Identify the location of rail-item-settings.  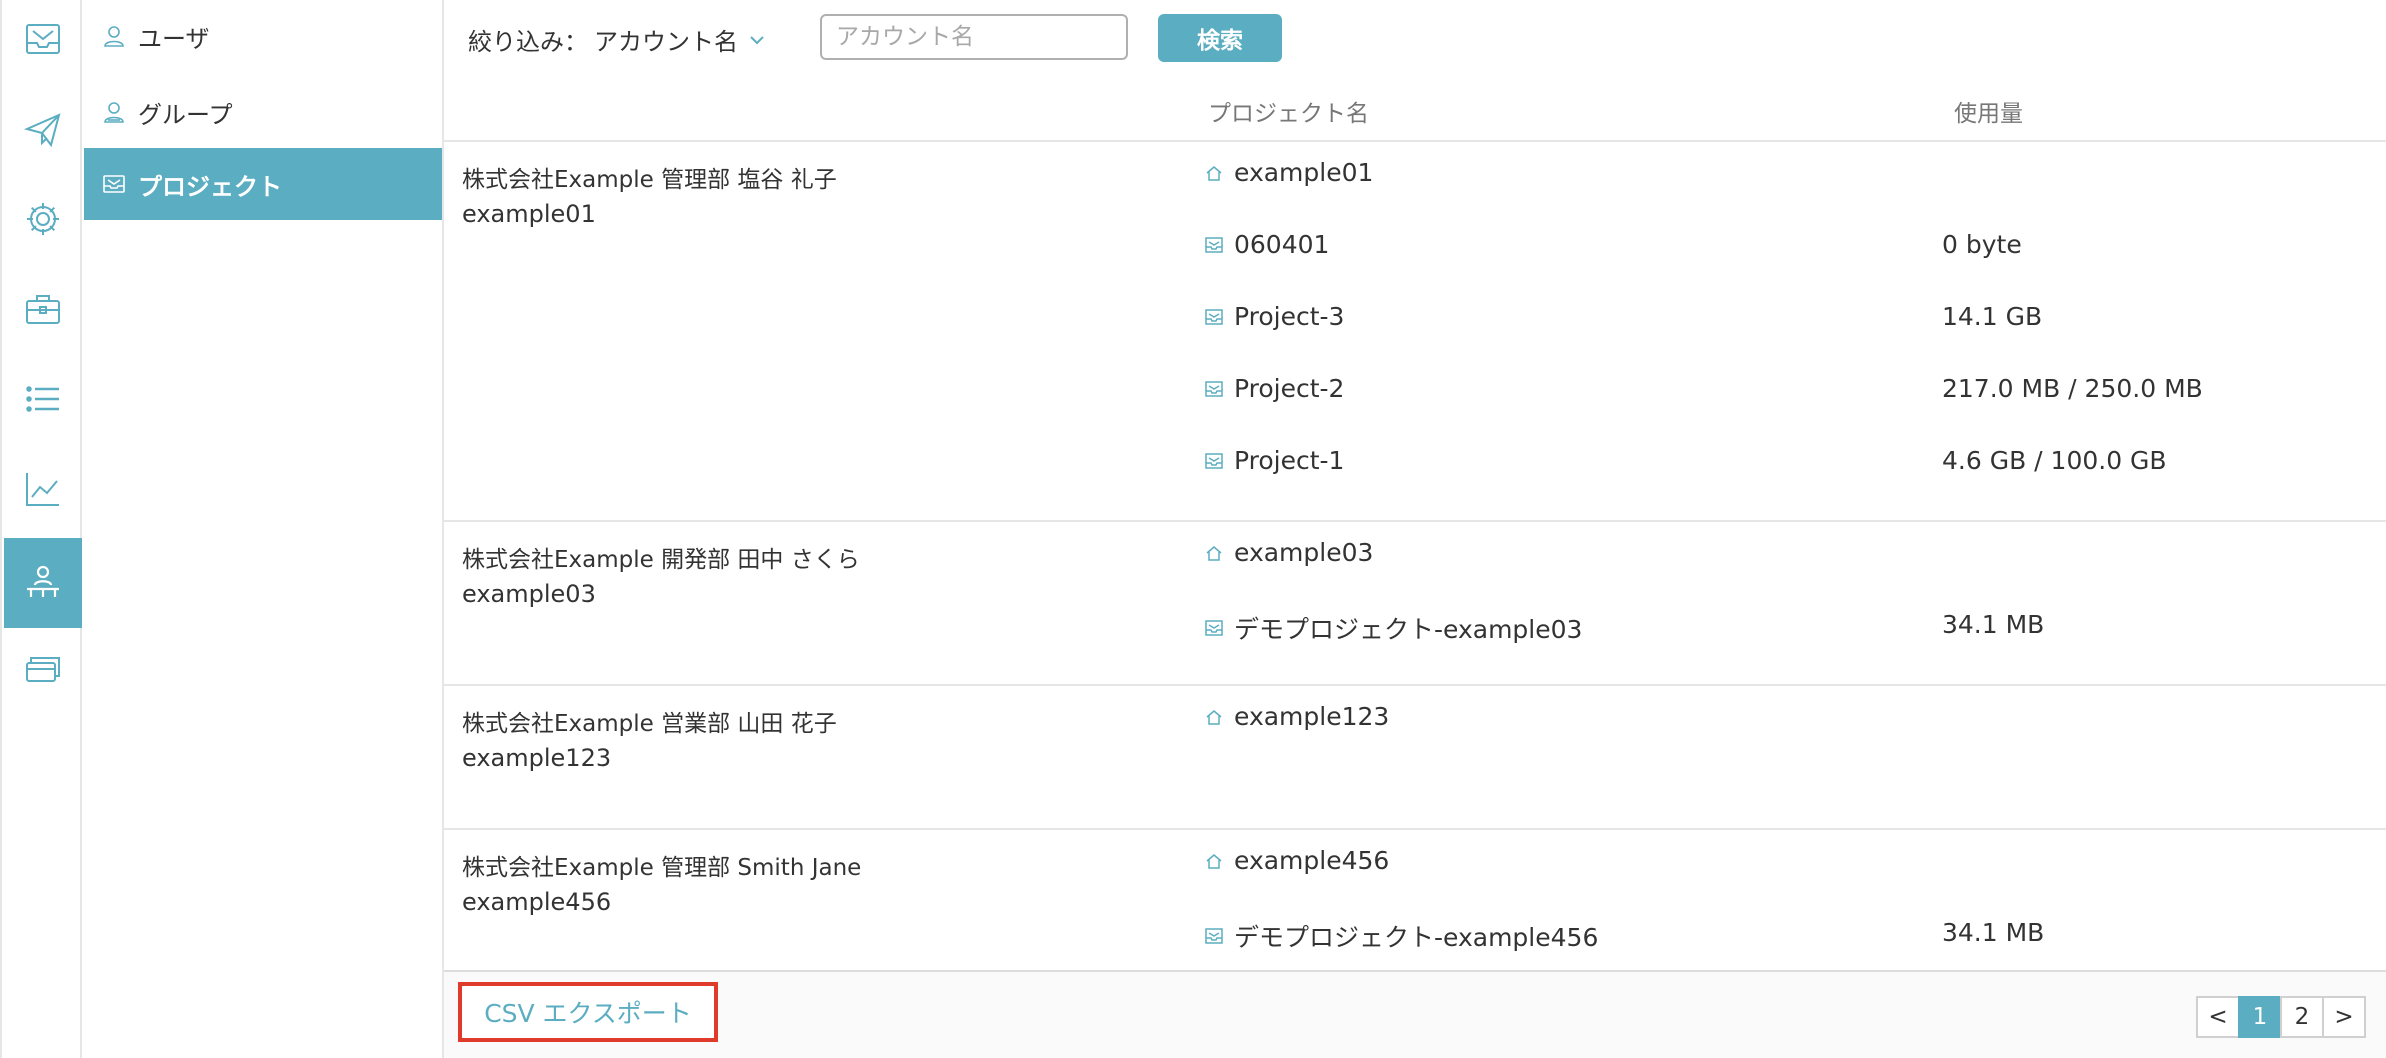
(43, 219).